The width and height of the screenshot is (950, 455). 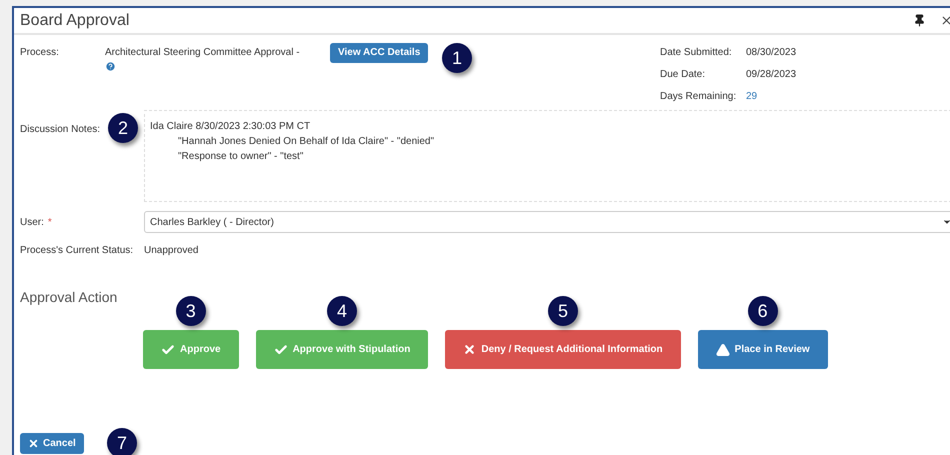 I want to click on field-label: Process:, so click(x=40, y=53).